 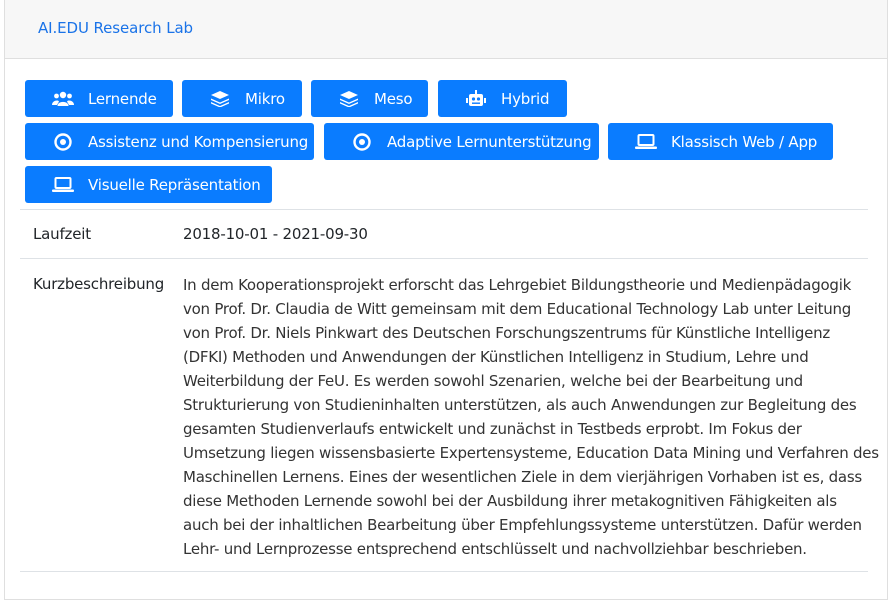 I want to click on tag-label: Meso, so click(x=393, y=98).